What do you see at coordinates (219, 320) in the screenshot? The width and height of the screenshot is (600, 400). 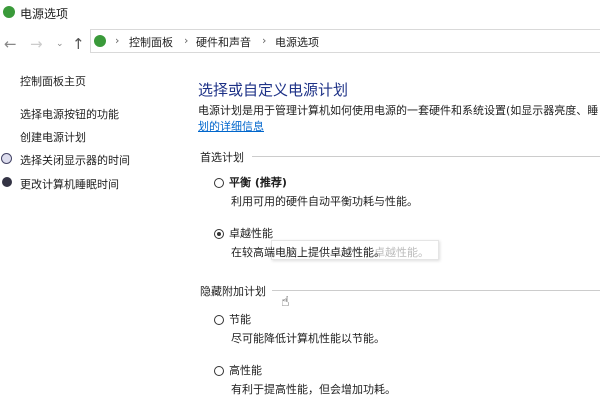 I see `radio-power-saver` at bounding box center [219, 320].